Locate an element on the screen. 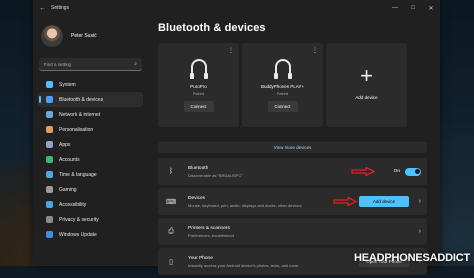 Image resolution: width=474 pixels, height=278 pixels. sidebar-item-apps: Apps is located at coordinates (90, 144).